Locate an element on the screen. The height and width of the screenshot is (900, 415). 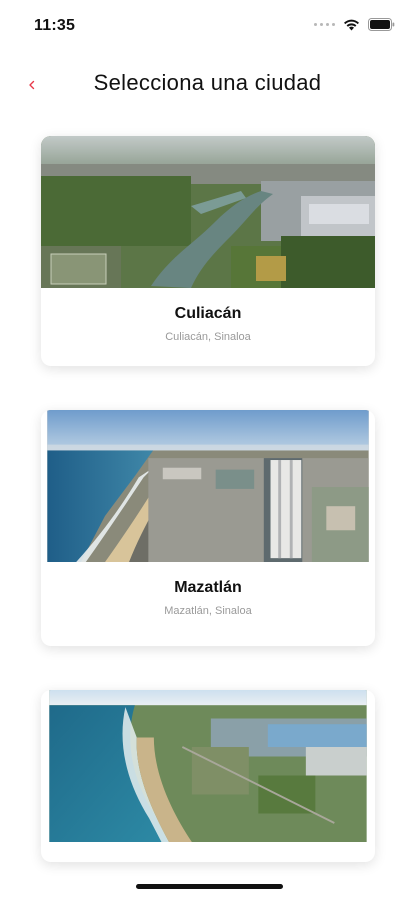
city-name: Mazatlán is located at coordinates (208, 587).